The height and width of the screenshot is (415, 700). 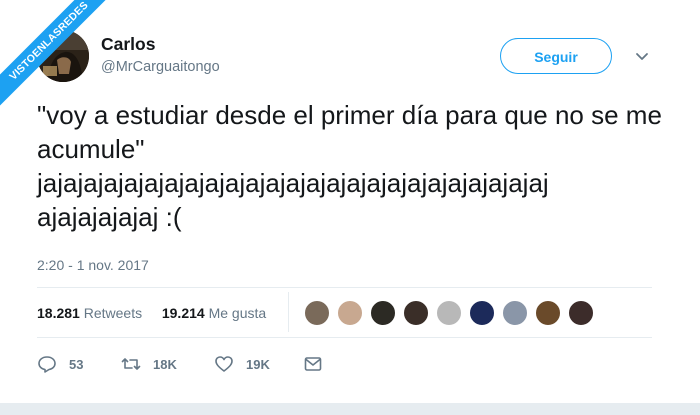 I want to click on message-icon, so click(x=313, y=364).